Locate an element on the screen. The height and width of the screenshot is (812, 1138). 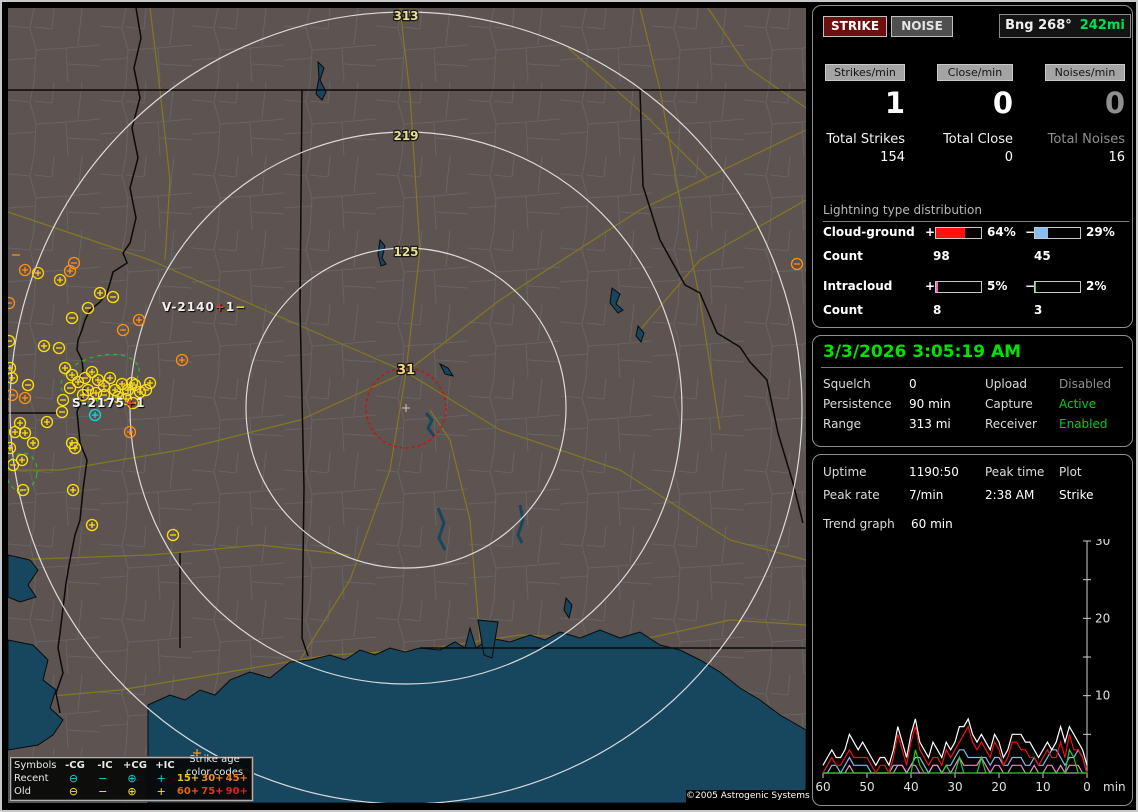
peak-rate-value: 7/min is located at coordinates (926, 495).